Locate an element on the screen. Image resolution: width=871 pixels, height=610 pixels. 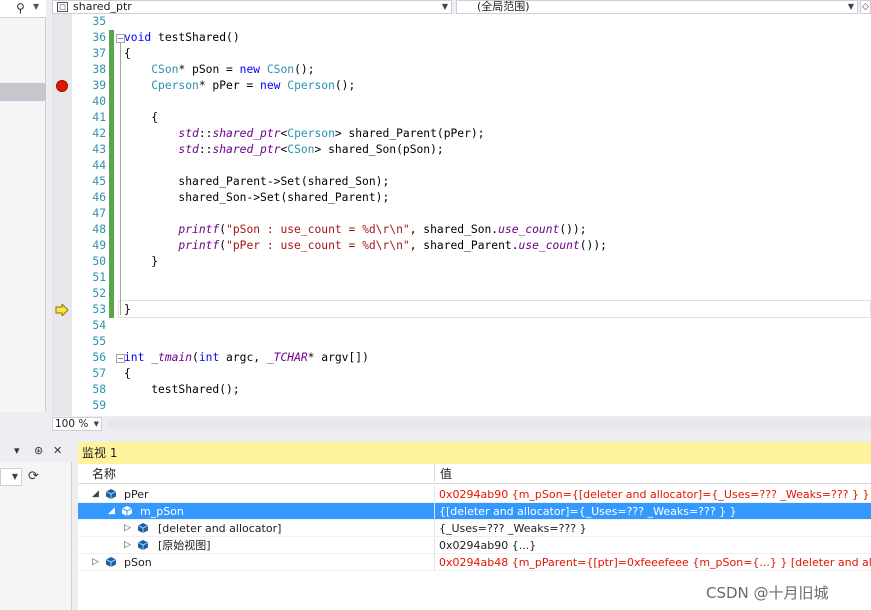
pin-icon: ⊛ is located at coordinates (38, 450).